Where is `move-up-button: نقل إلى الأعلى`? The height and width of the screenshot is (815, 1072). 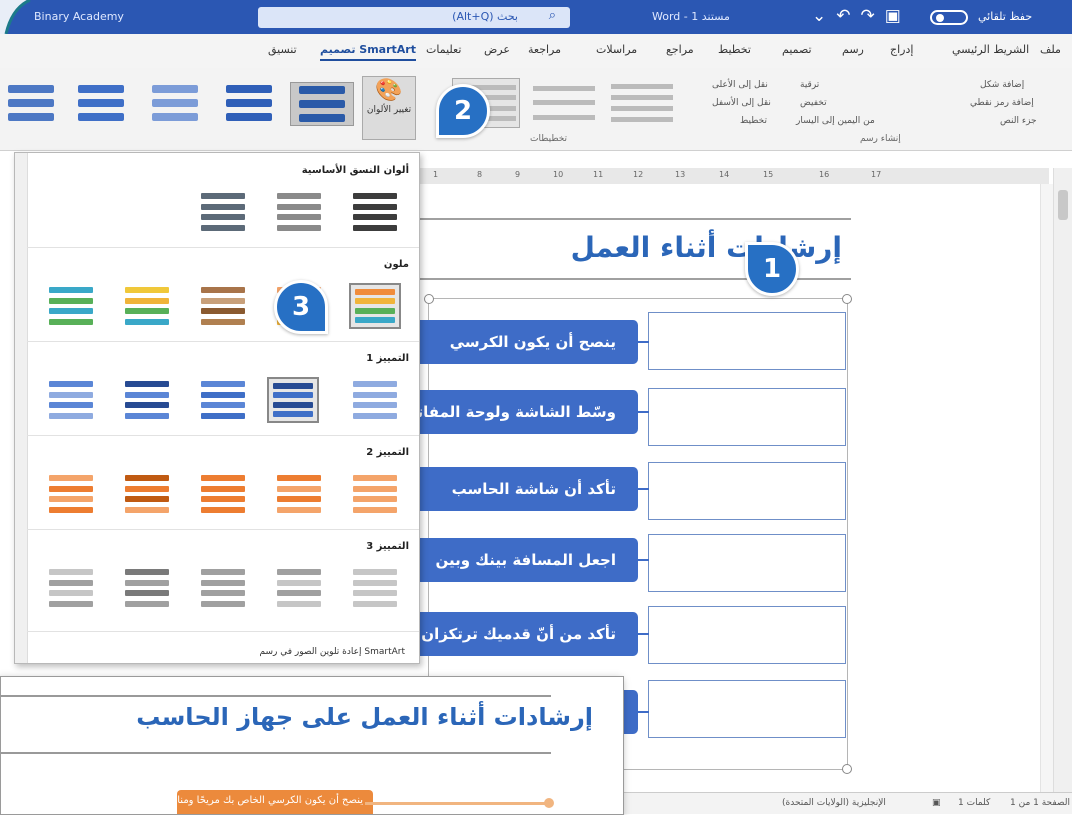
move-up-button: نقل إلى الأعلى is located at coordinates (740, 85).